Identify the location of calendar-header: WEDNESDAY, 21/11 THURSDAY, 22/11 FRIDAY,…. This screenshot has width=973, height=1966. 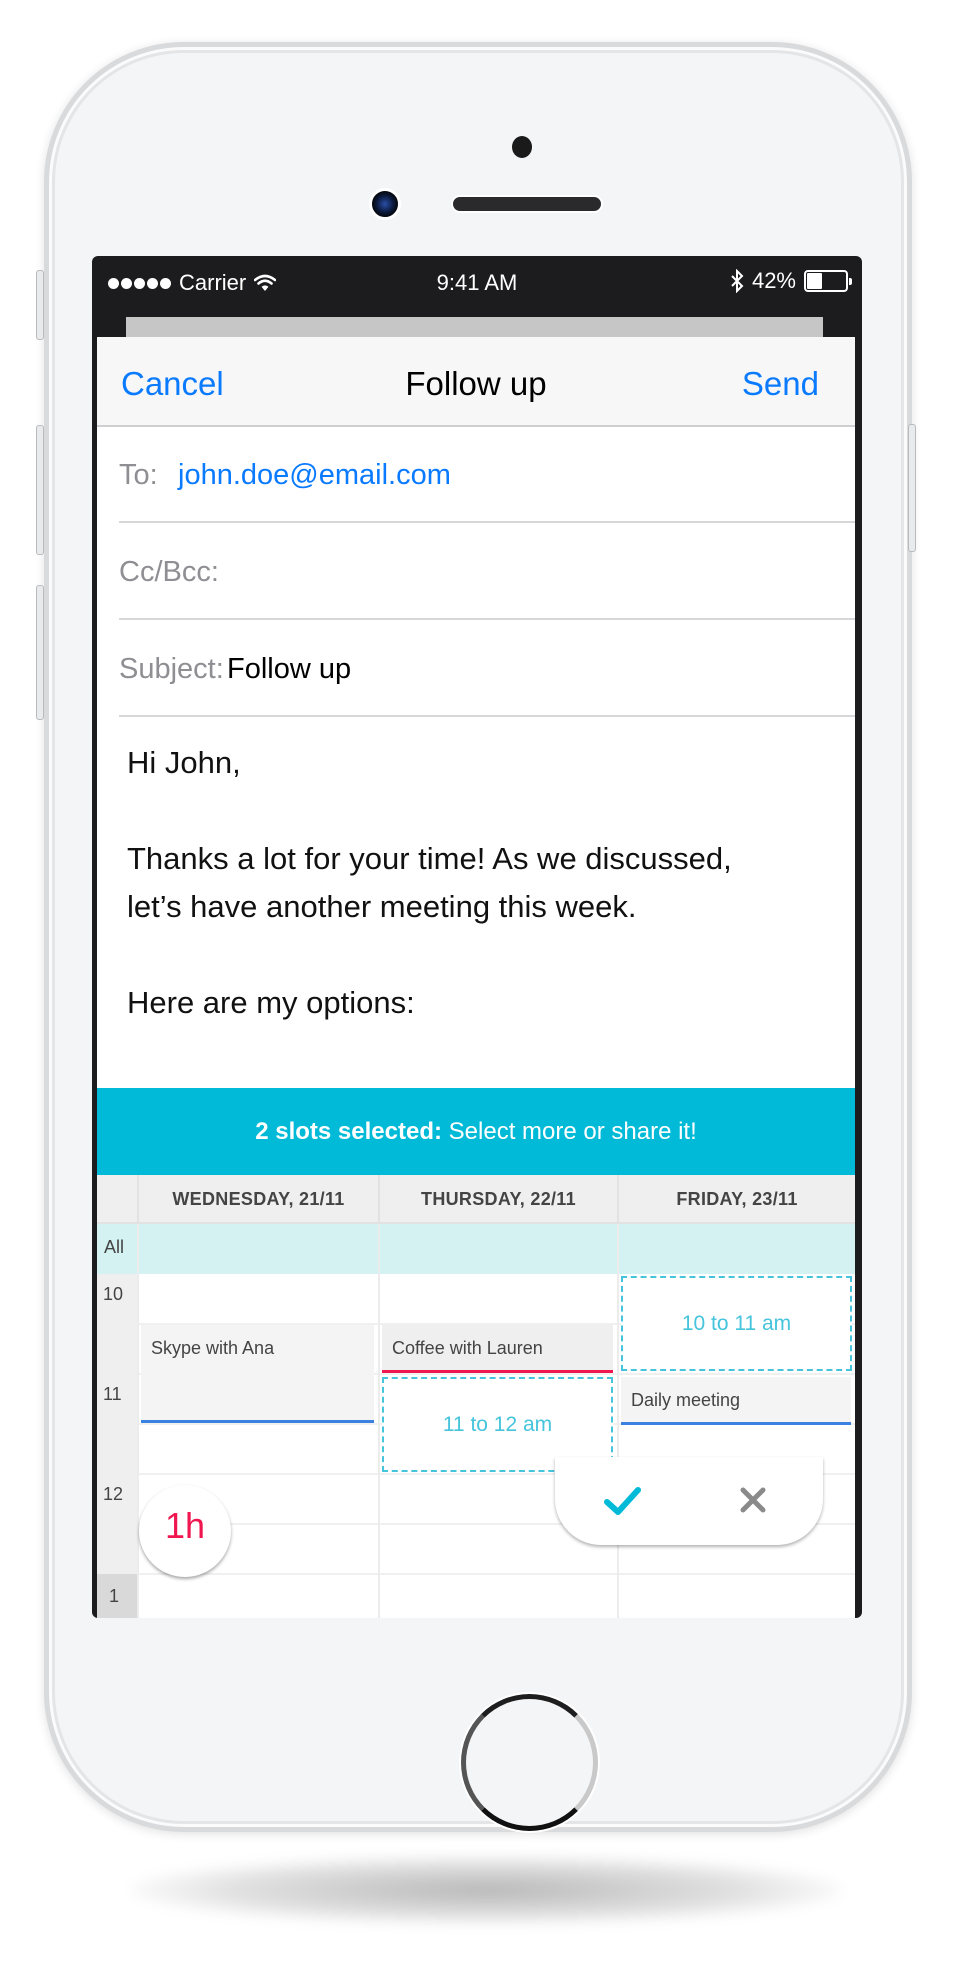
(476, 1199).